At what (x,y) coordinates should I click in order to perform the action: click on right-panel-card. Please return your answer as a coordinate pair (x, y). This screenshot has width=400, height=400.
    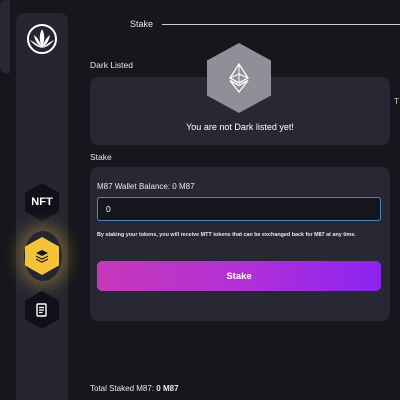
    Looking at the image, I should click on (5, 36).